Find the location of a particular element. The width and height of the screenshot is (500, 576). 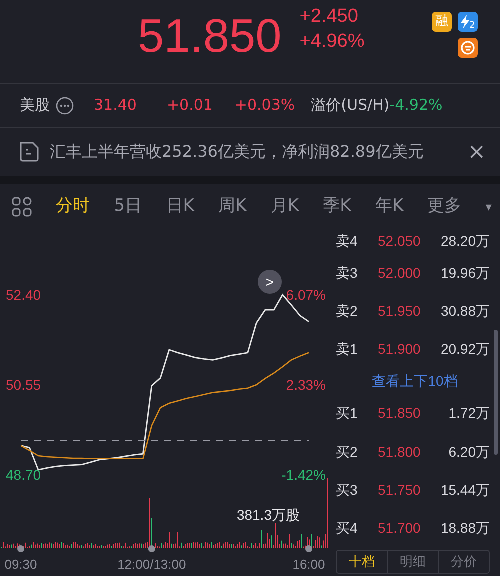

order-label: 卖4 is located at coordinates (347, 242).